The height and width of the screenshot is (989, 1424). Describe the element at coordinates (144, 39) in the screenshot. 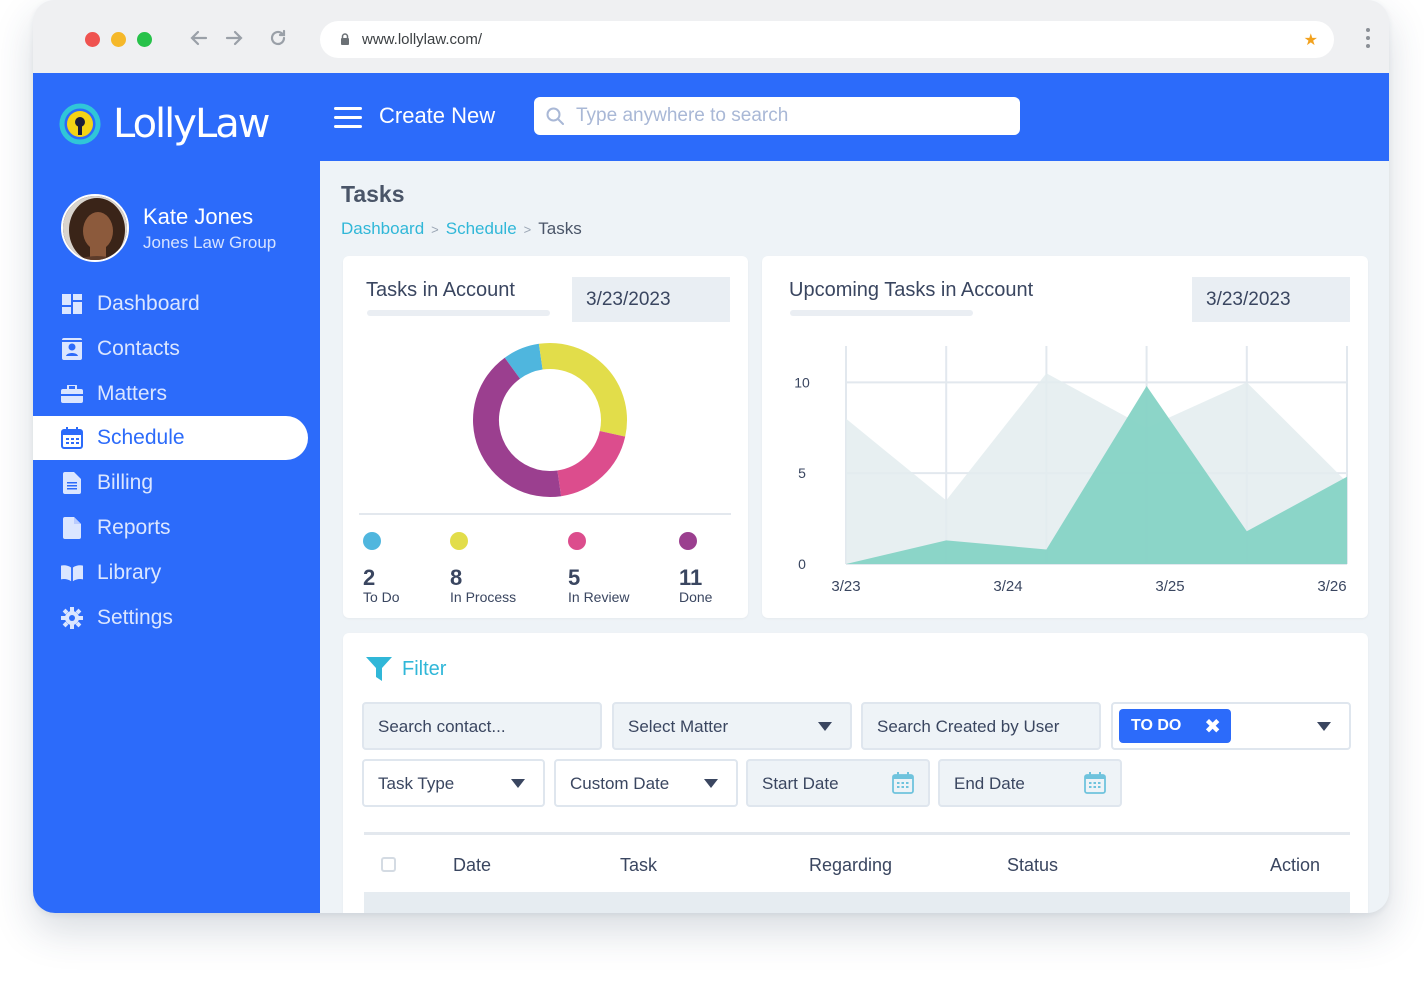

I see `maximize-window-button` at that location.